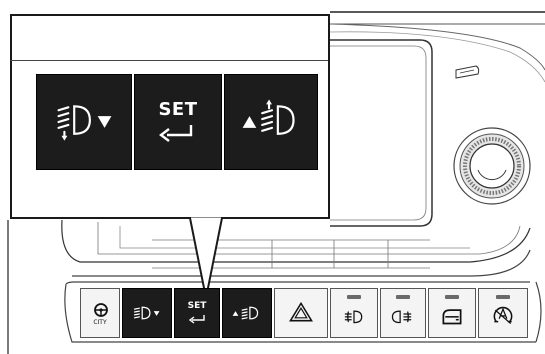  Describe the element at coordinates (249, 122) in the screenshot. I see `triangle-up-icon` at that location.